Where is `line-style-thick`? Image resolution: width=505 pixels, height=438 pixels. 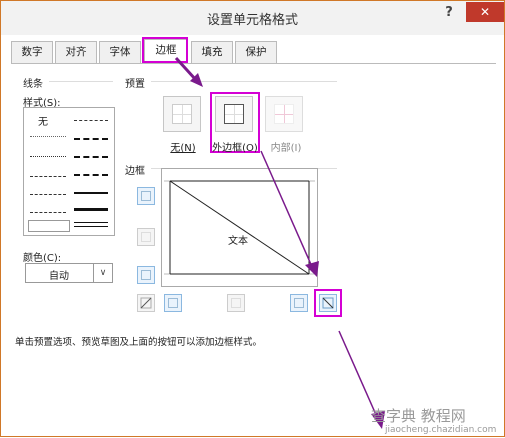 line-style-thick is located at coordinates (91, 209).